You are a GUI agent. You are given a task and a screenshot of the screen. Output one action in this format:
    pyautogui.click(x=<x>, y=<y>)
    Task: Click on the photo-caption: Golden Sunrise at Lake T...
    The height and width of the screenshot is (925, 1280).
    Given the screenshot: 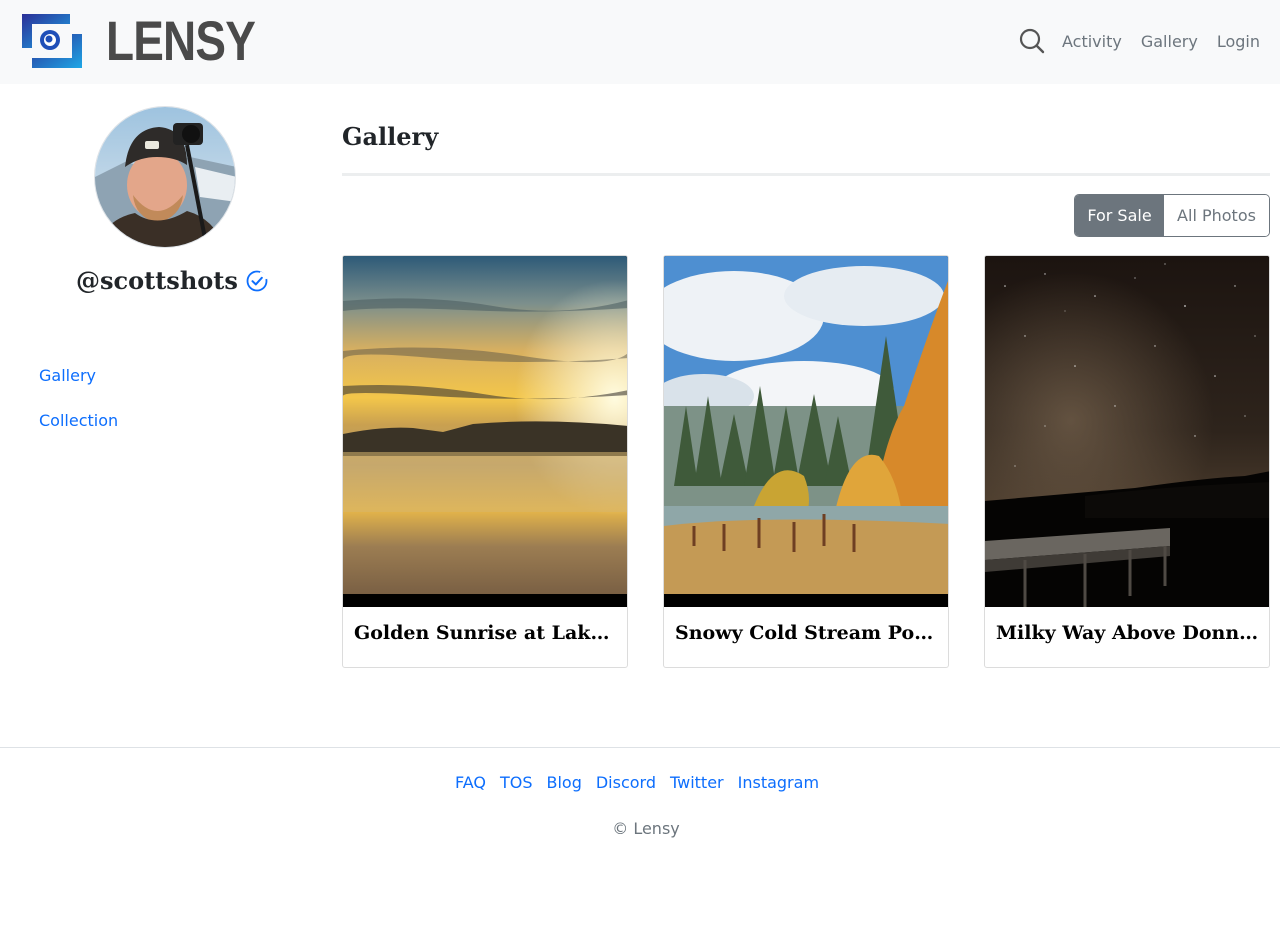 What is the action you would take?
    pyautogui.click(x=486, y=633)
    